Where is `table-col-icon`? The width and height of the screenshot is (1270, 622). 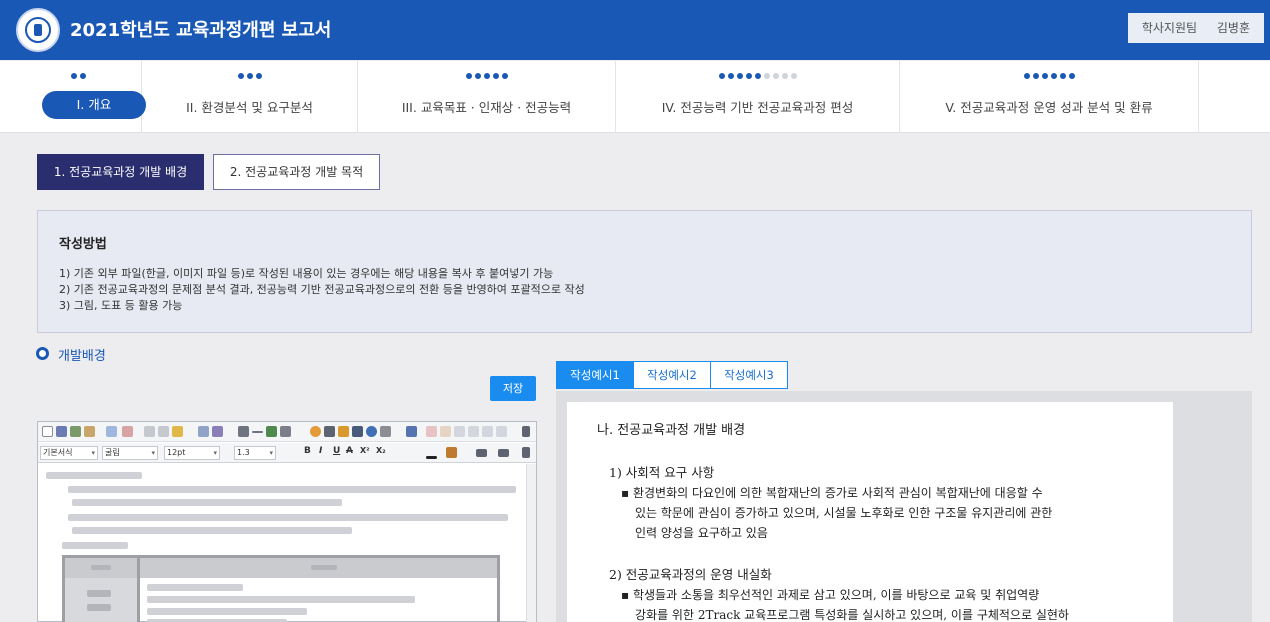
table-col-icon is located at coordinates (473, 431).